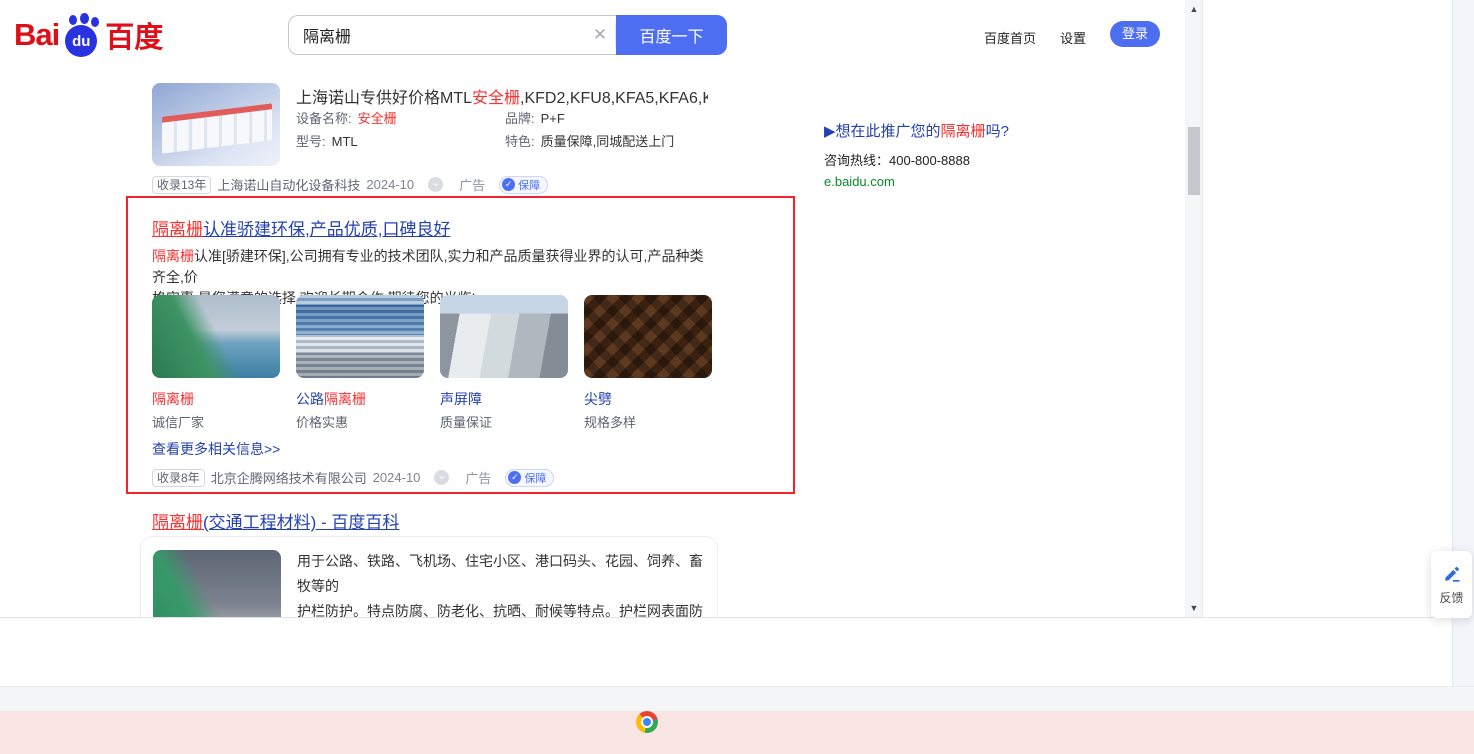 The image size is (1474, 754). What do you see at coordinates (607, 141) in the screenshot?
I see `attr-value: 质量保障,同城配送上门` at bounding box center [607, 141].